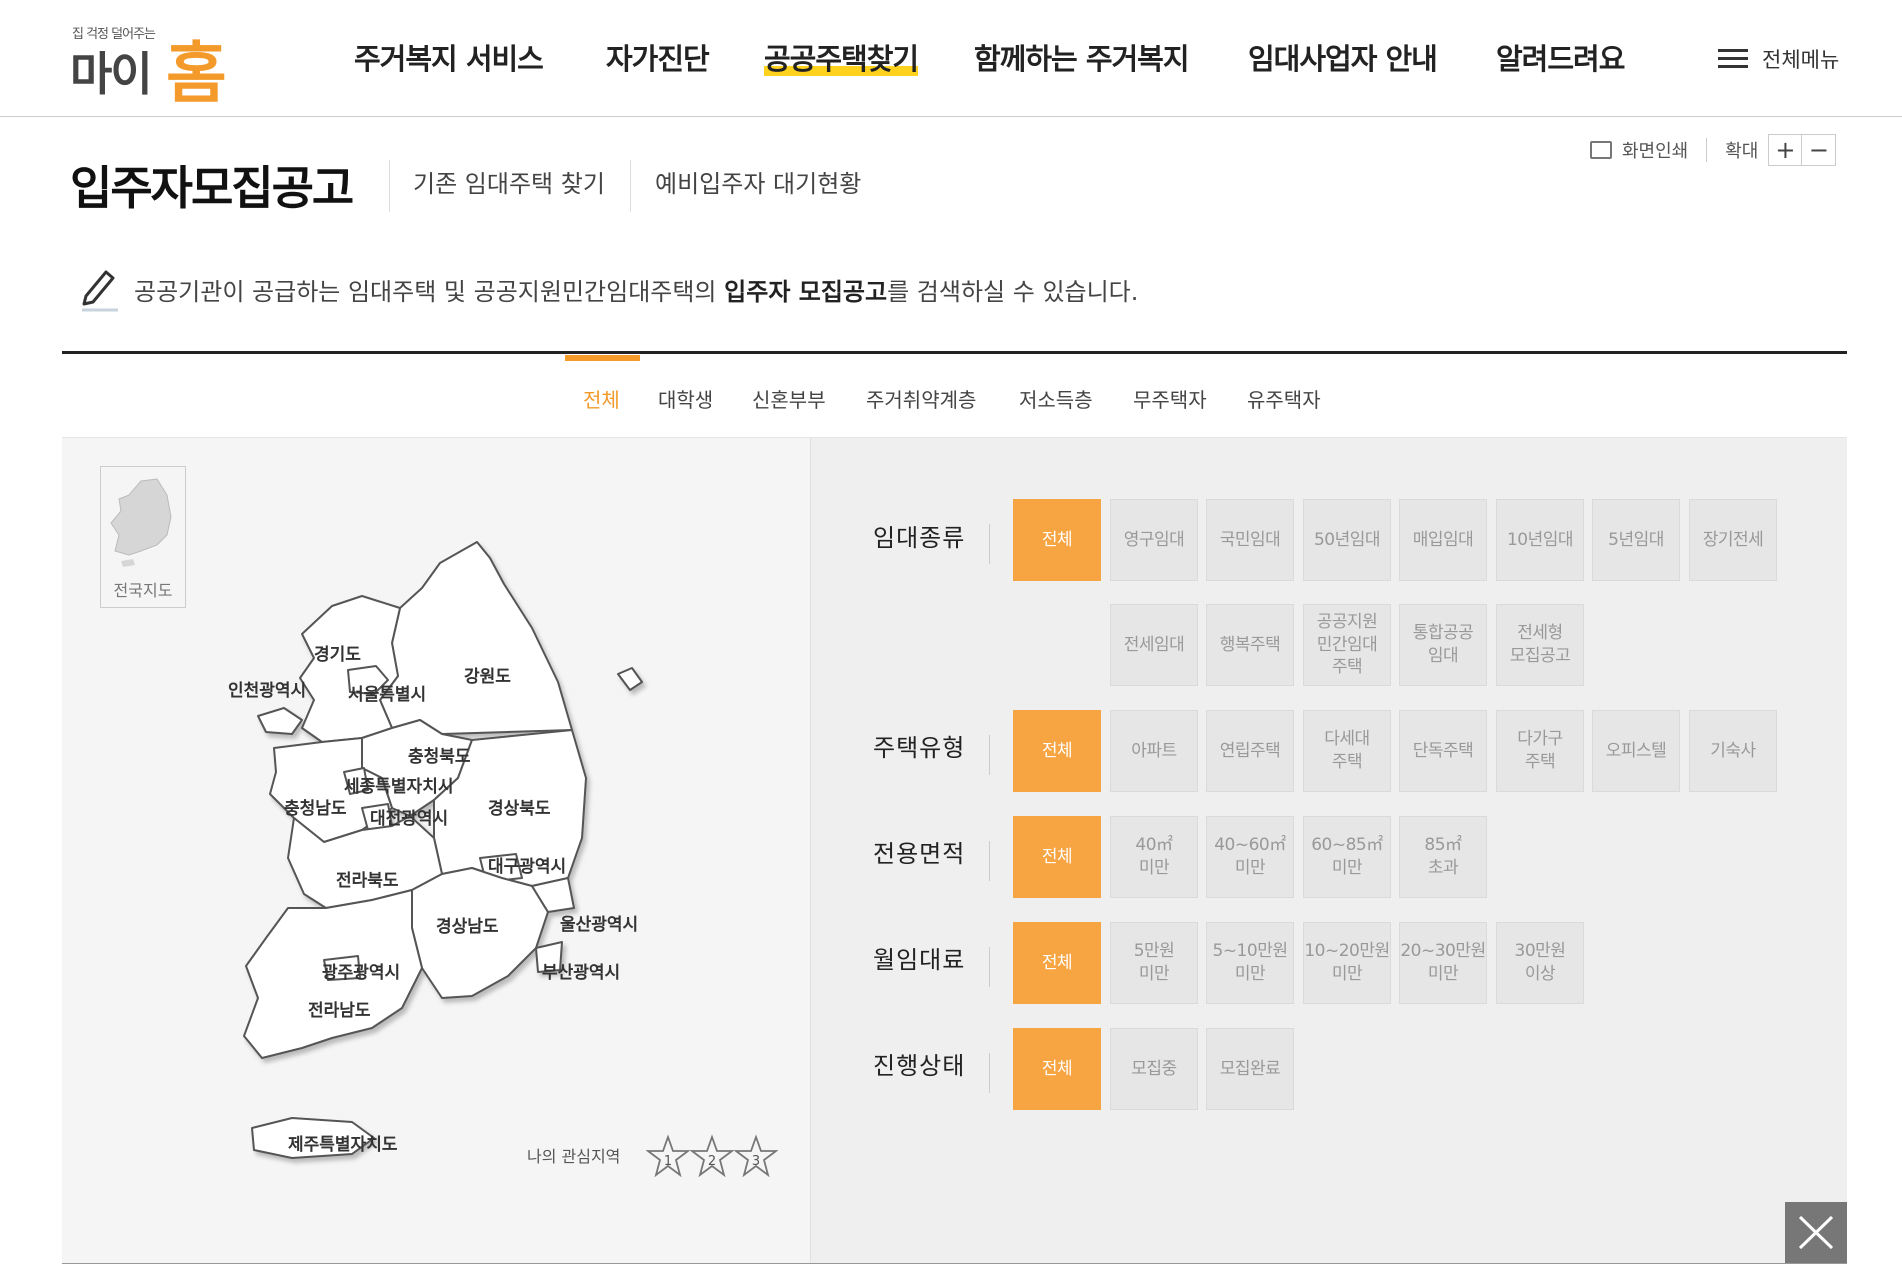 This screenshot has height=1282, width=1902. I want to click on nav-together-welfare: 함께하는 주거복지, so click(1082, 57).